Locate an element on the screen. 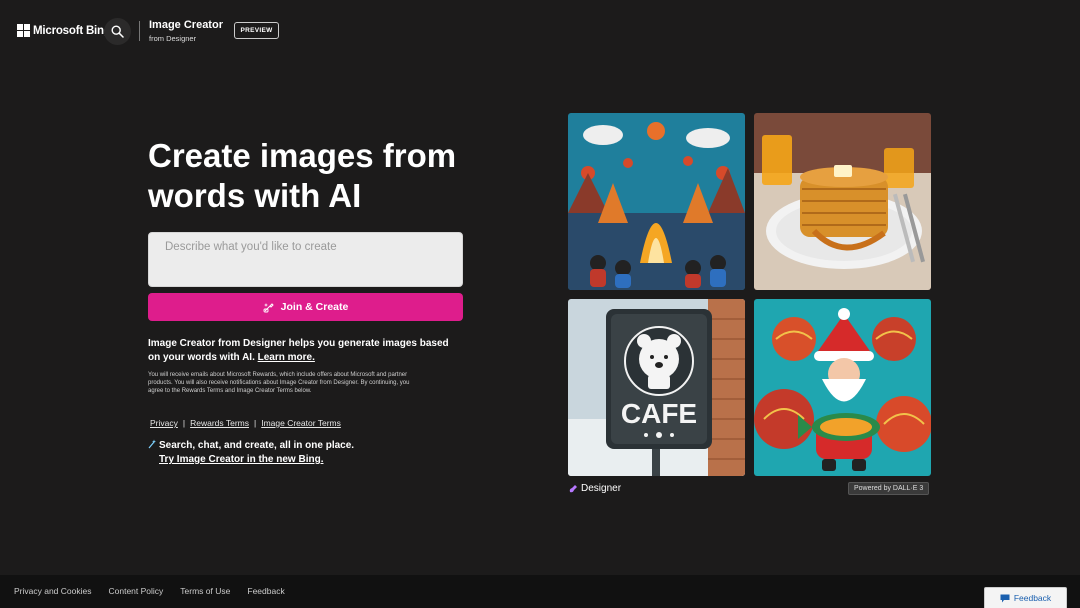  gallery-image-santa is located at coordinates (842, 387).